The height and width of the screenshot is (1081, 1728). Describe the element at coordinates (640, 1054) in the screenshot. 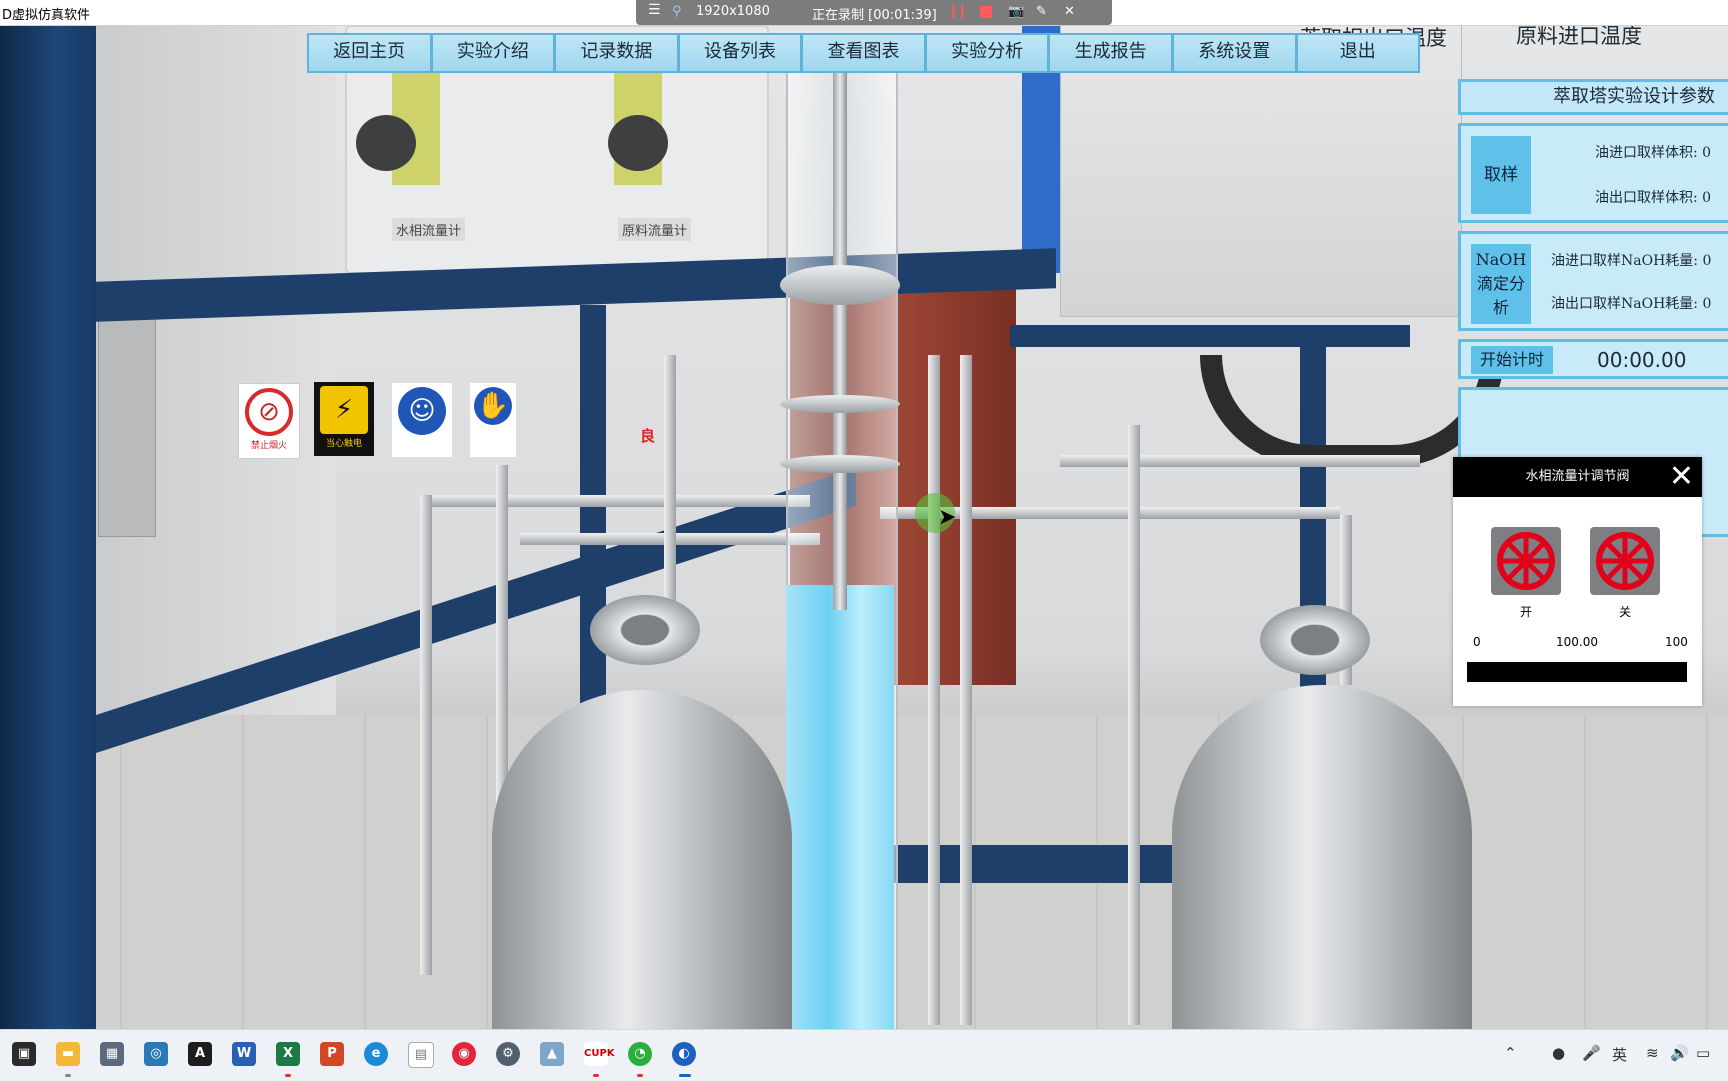

I see `wechat-icon: ◔` at that location.